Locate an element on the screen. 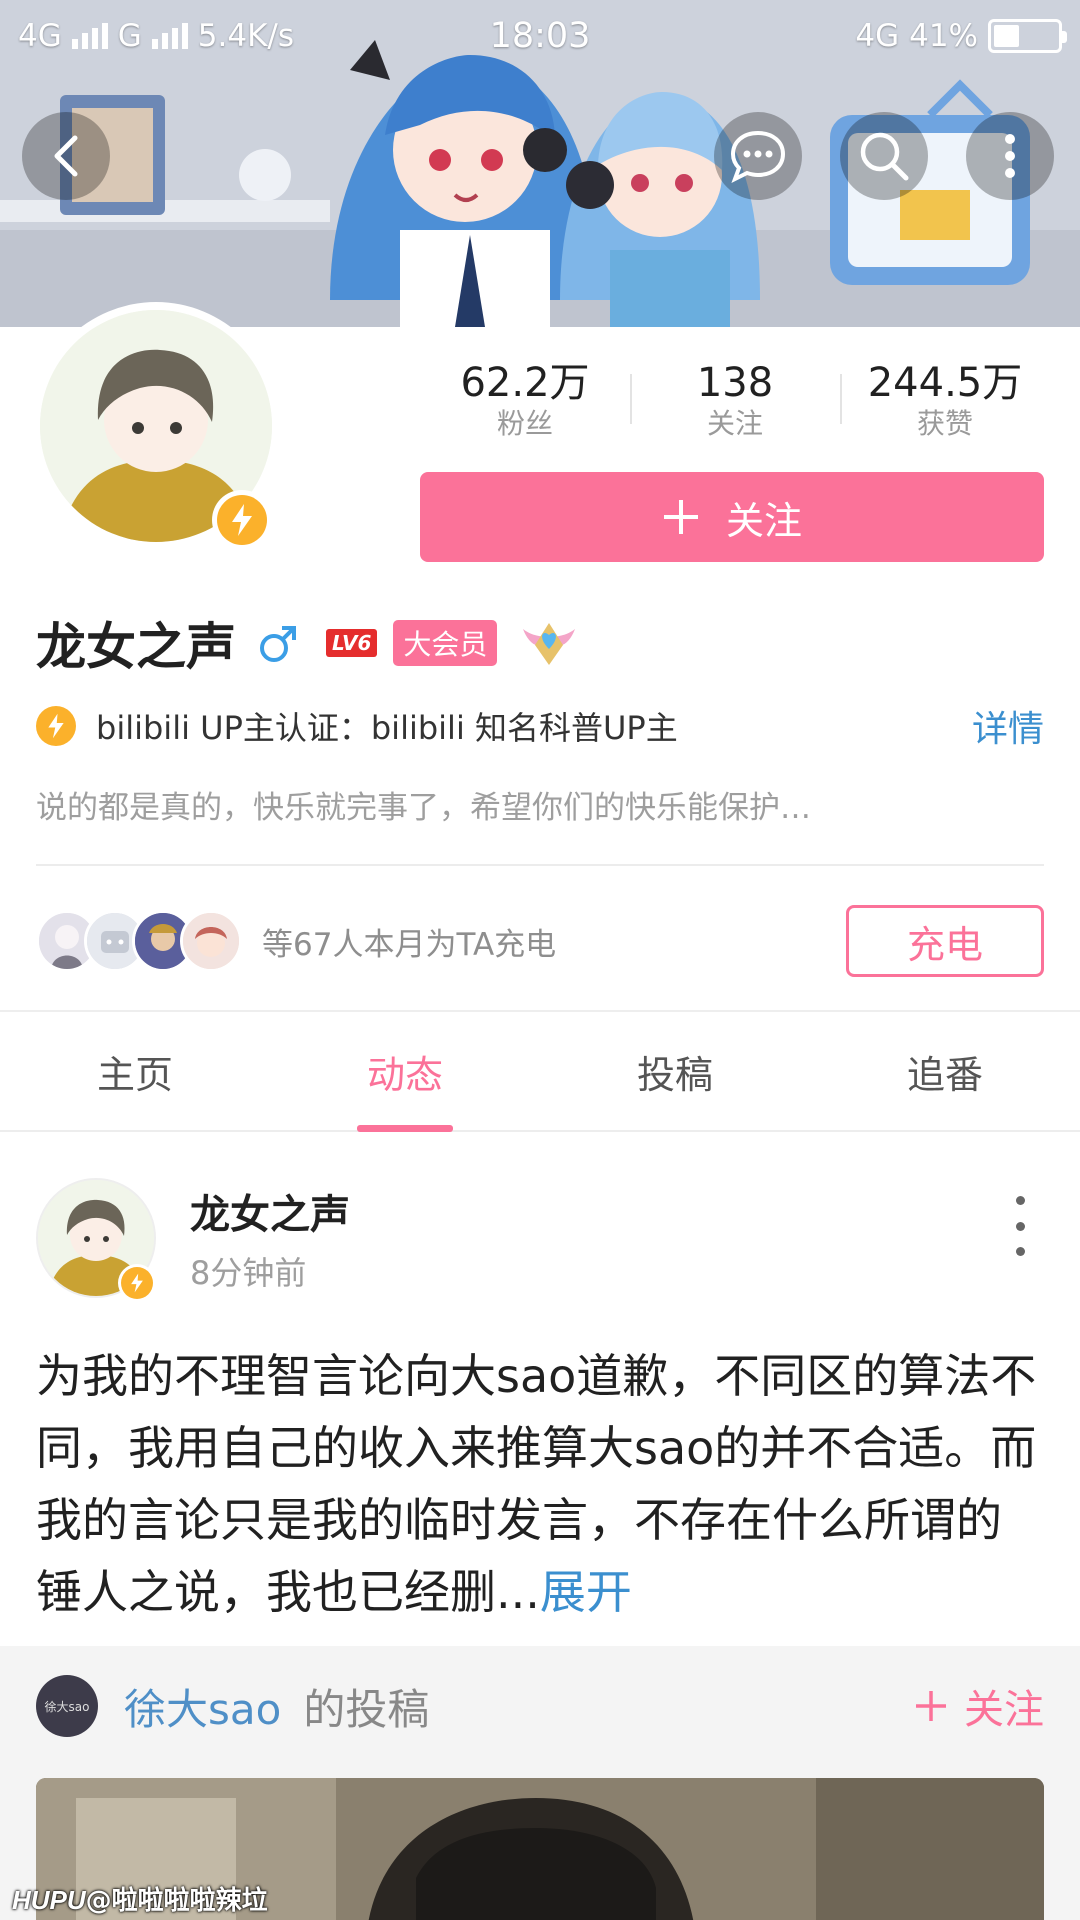  chat-bubble-icon is located at coordinates (758, 157).